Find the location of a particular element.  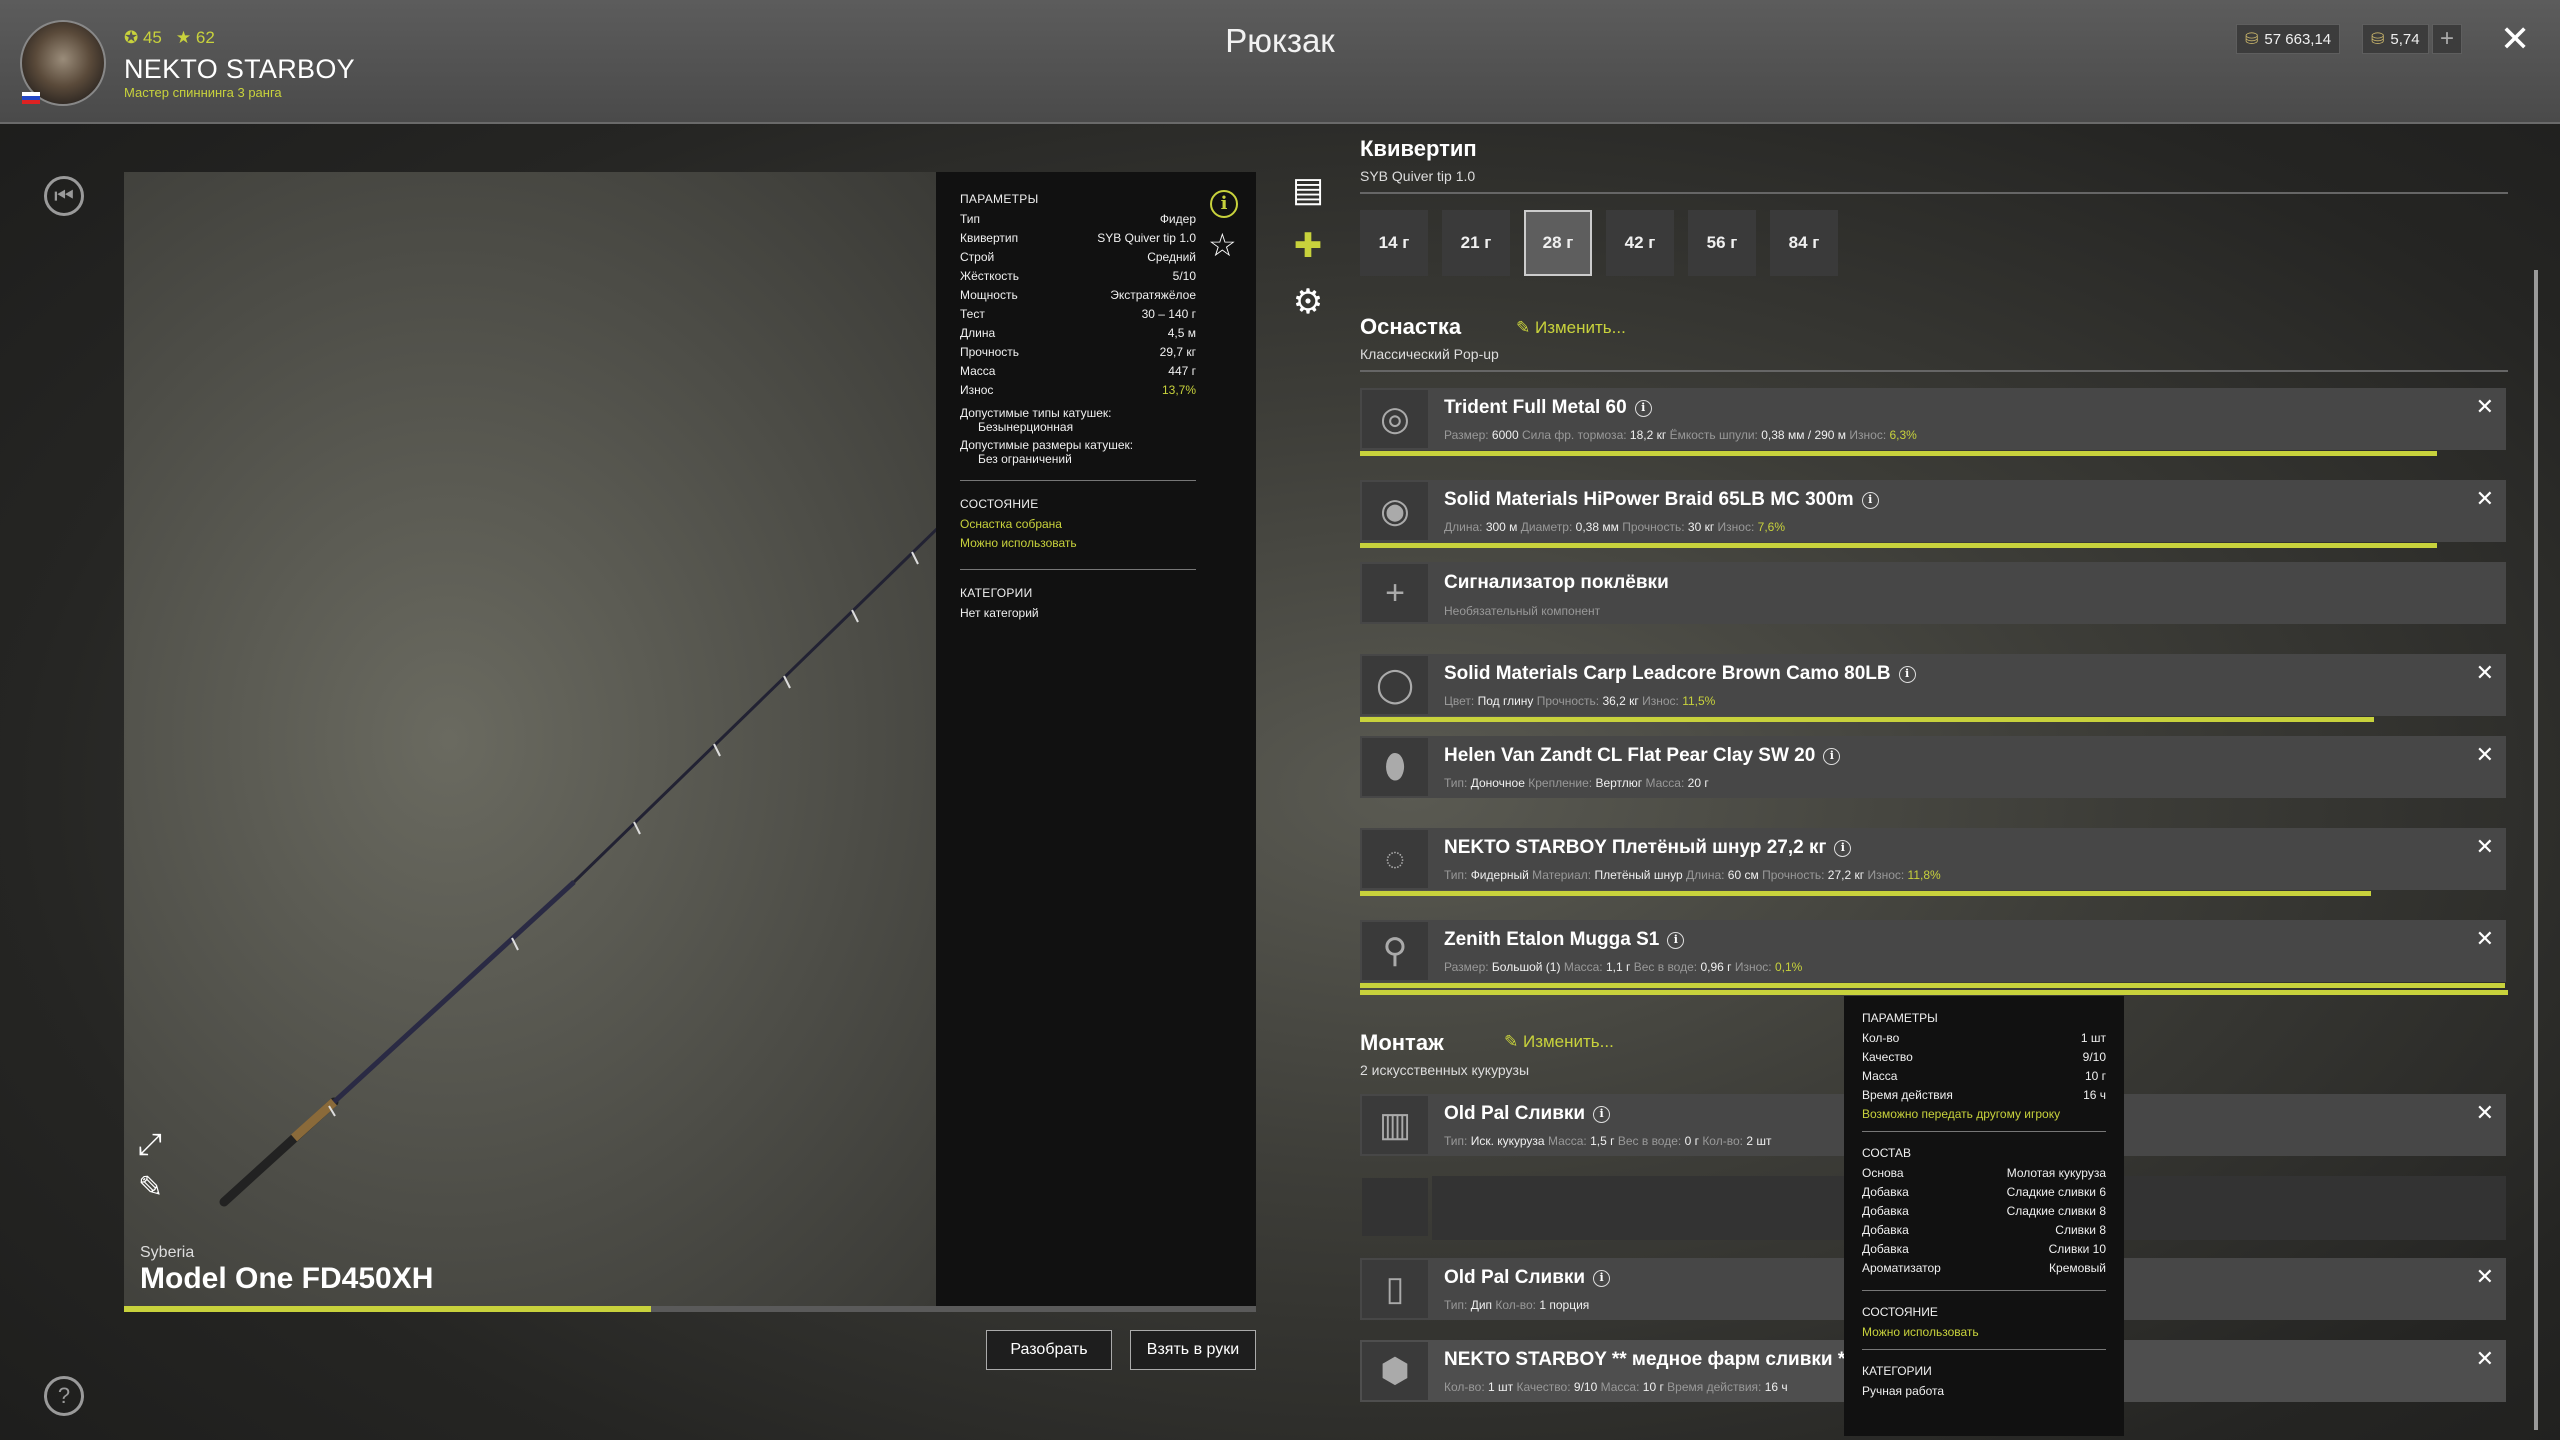

tooltip-value: 16 ч is located at coordinates (2094, 1095).